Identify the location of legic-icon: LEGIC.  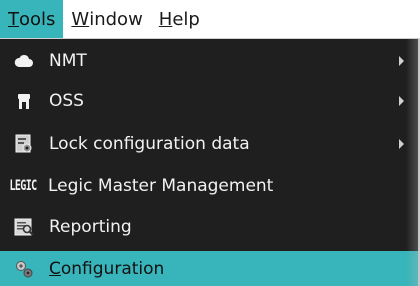
(23, 186).